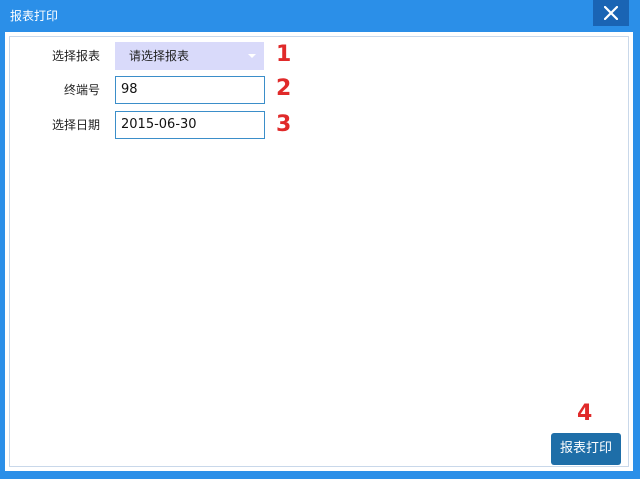 This screenshot has width=640, height=479. What do you see at coordinates (284, 88) in the screenshot?
I see `marker-2: 2` at bounding box center [284, 88].